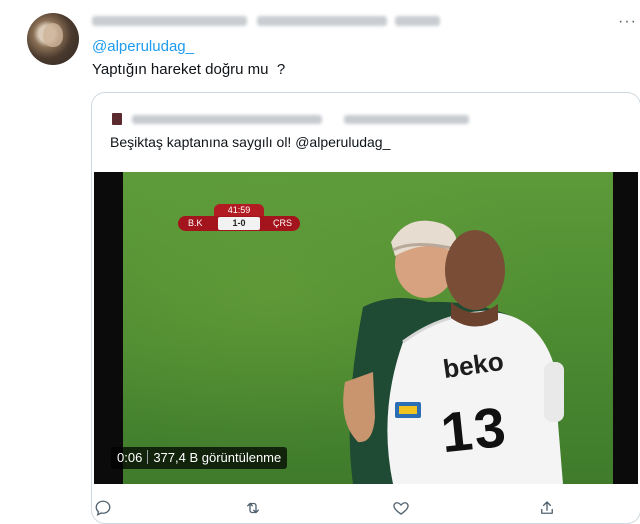 This screenshot has width=640, height=524. What do you see at coordinates (117, 119) in the screenshot?
I see `quoted-avatar` at bounding box center [117, 119].